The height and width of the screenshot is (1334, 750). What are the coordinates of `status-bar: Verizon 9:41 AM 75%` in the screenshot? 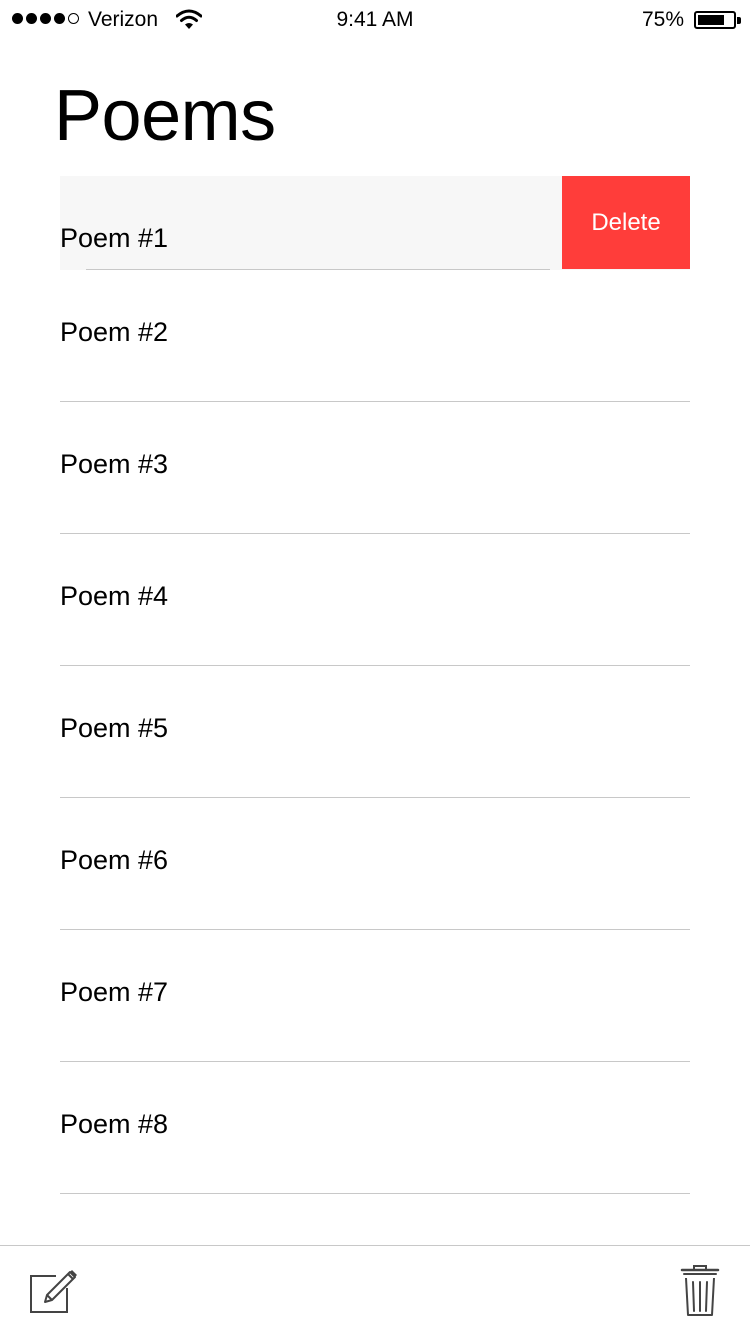 It's located at (375, 20).